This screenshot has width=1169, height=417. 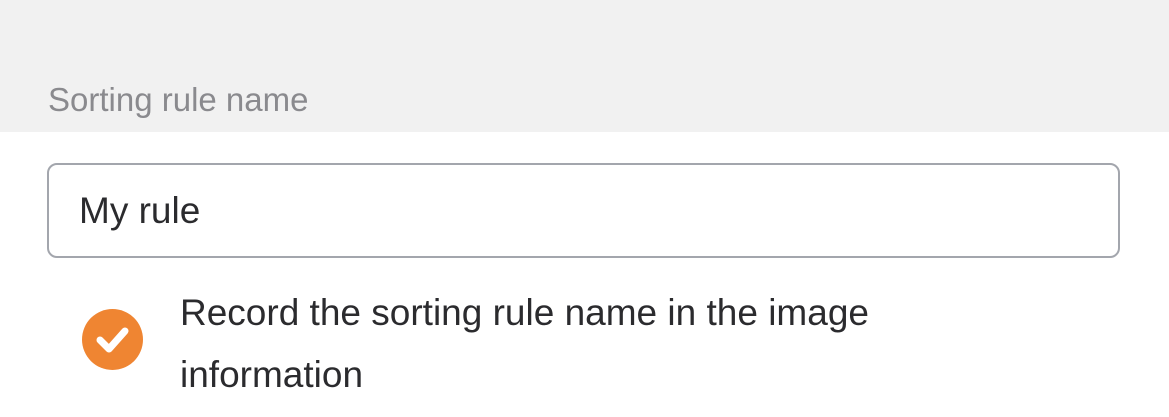 I want to click on checkmark-glyph, so click(x=112, y=340).